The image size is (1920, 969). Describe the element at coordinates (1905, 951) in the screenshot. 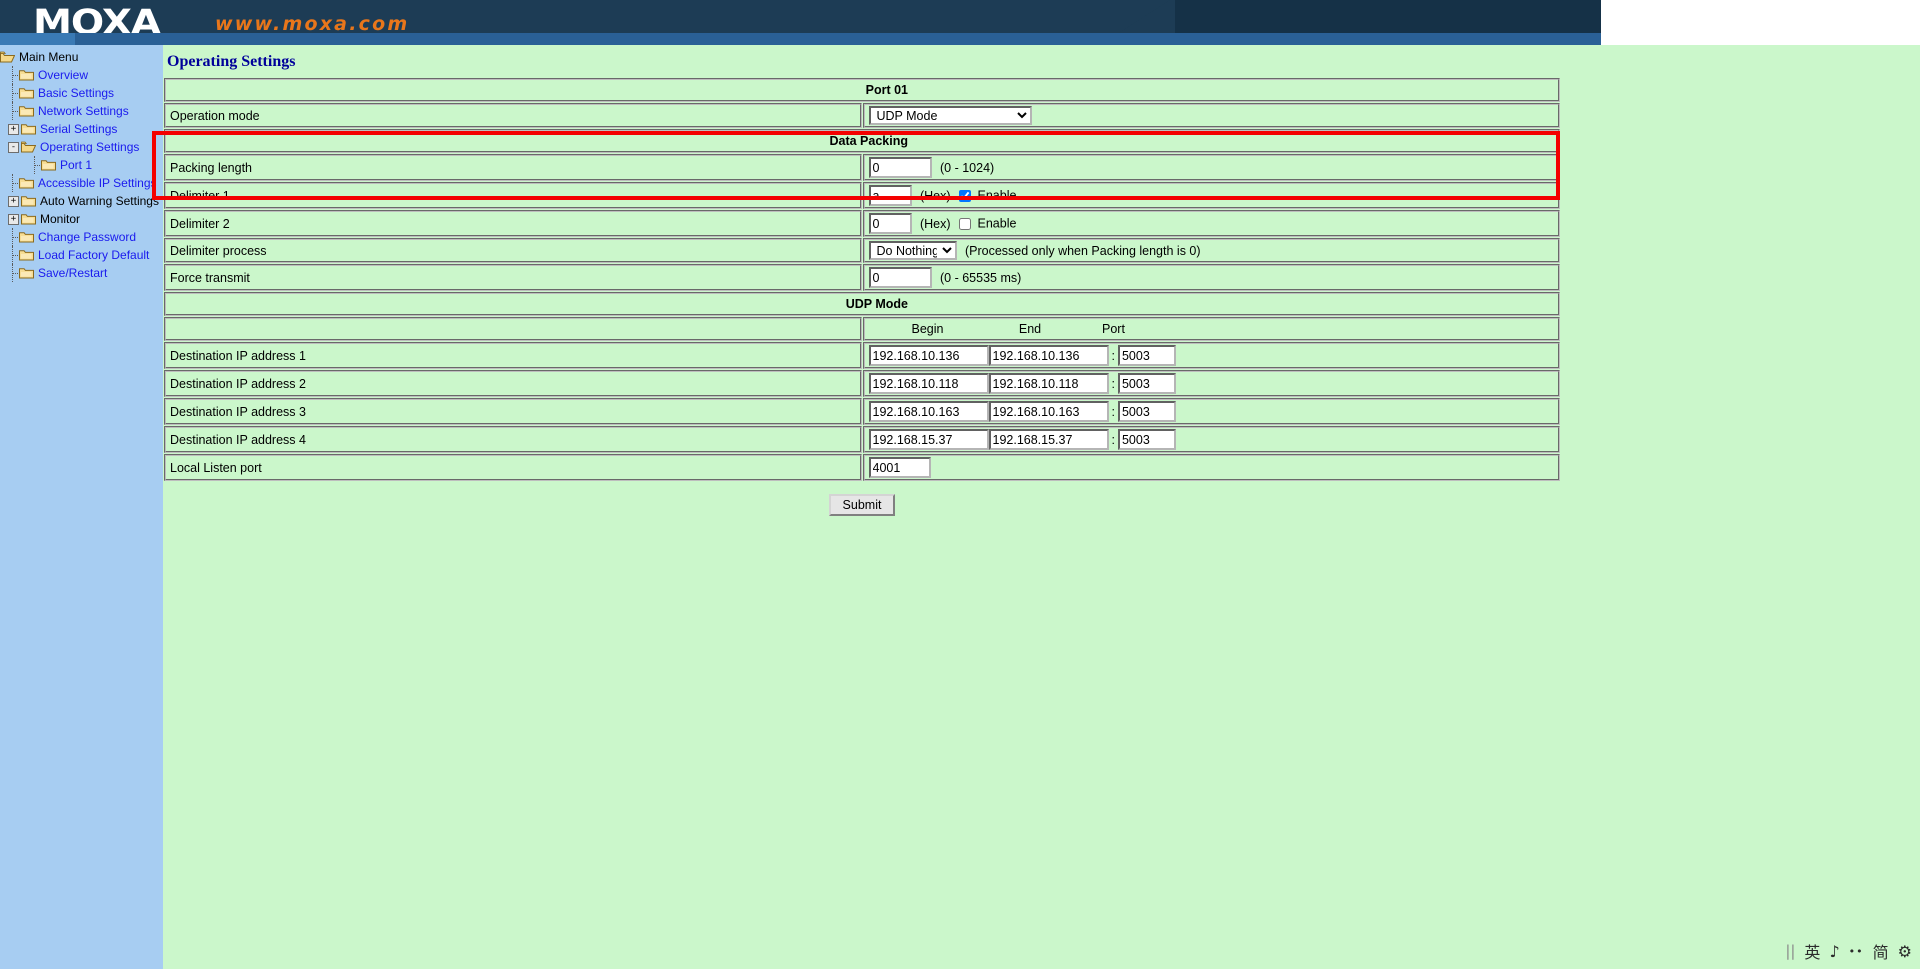

I see `ime-settings-gear-icon: ⚙` at that location.